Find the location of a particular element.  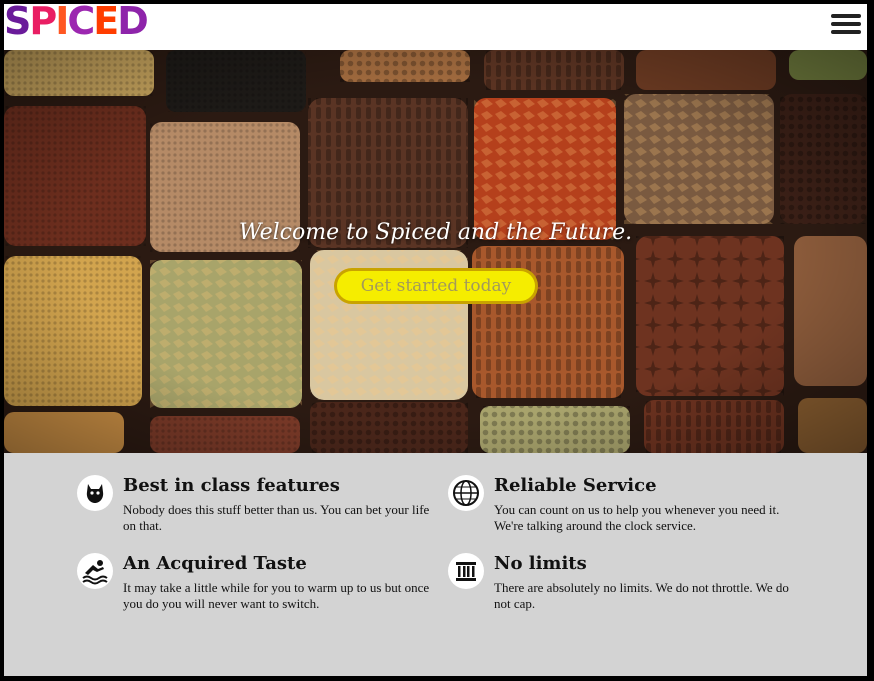

feature-title: No limits is located at coordinates (540, 563).